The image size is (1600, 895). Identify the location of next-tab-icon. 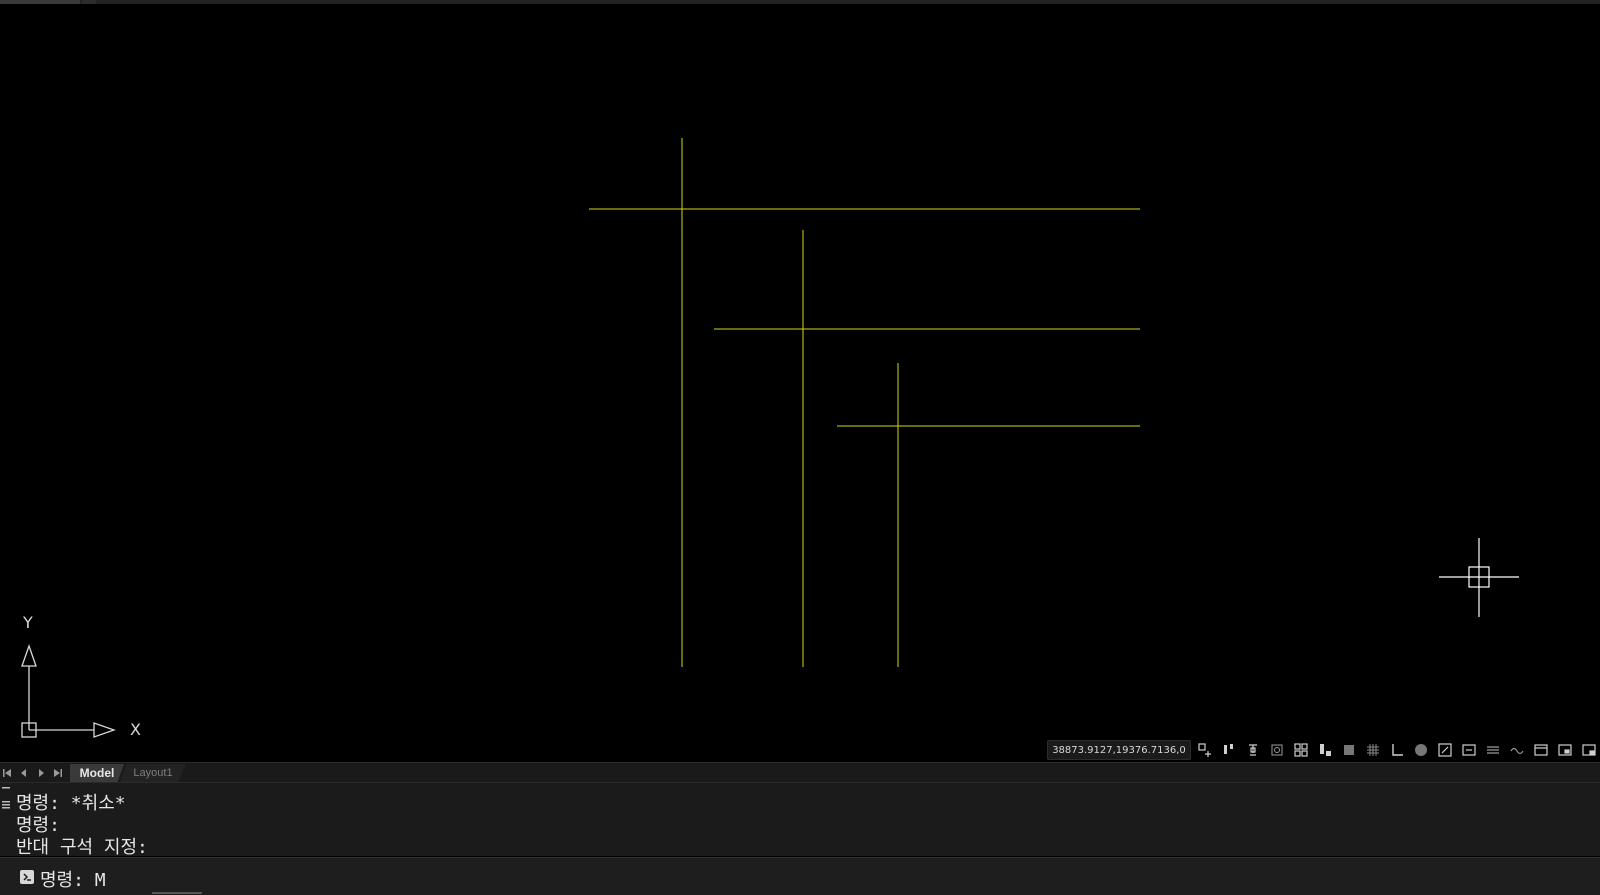
(41, 773).